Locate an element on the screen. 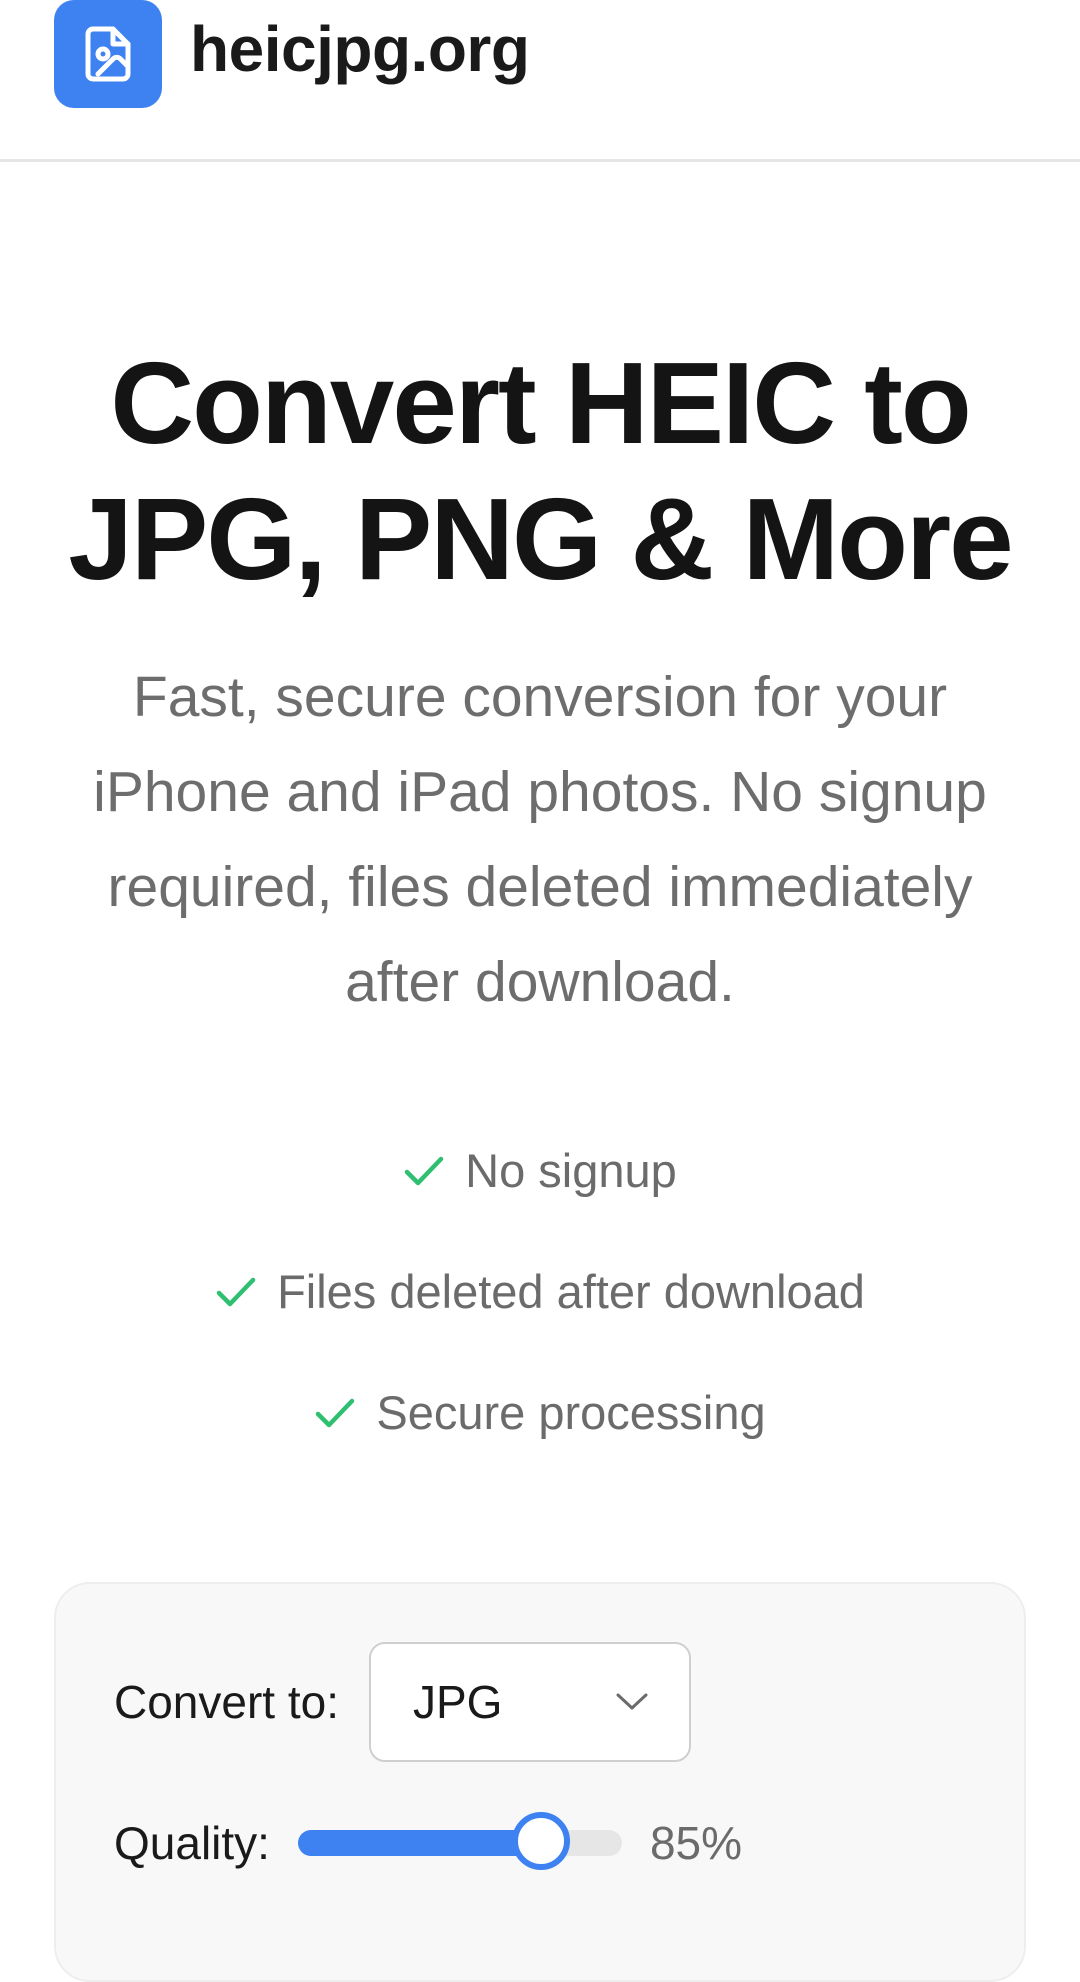  quality-slider is located at coordinates (459, 1843).